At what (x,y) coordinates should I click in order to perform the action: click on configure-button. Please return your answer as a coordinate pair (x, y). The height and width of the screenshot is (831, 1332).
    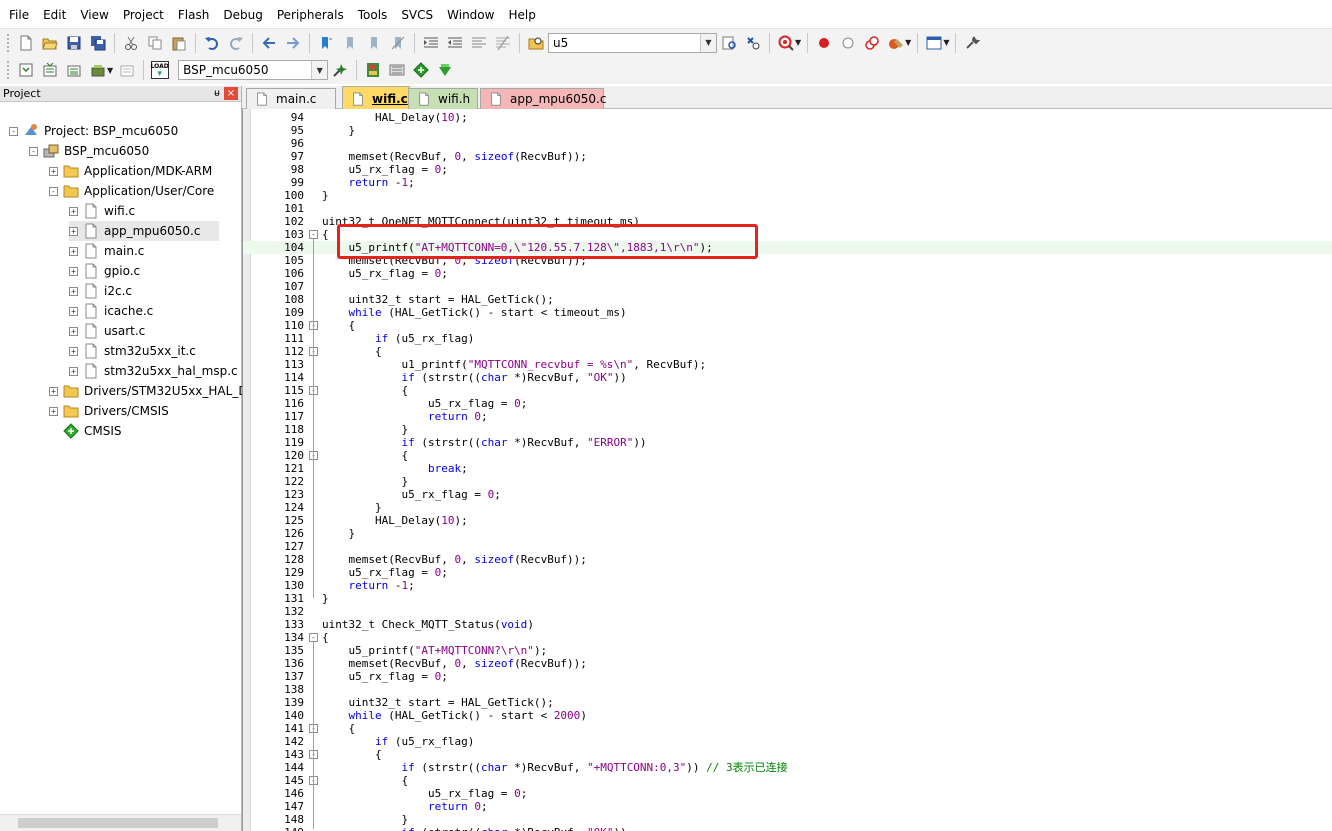
    Looking at the image, I should click on (971, 43).